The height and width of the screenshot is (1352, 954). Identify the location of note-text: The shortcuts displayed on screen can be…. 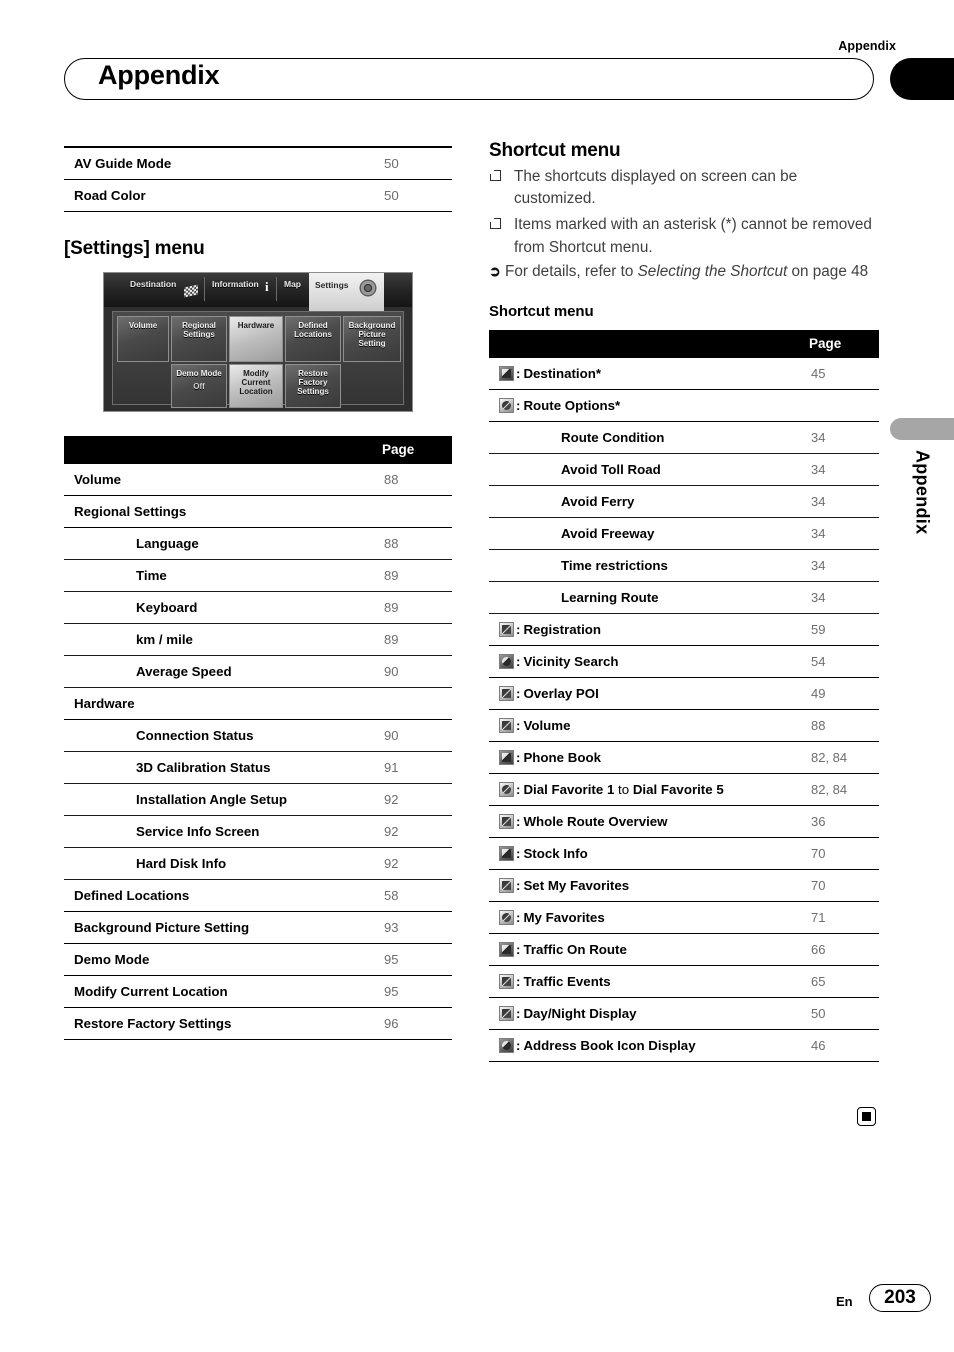
(656, 188).